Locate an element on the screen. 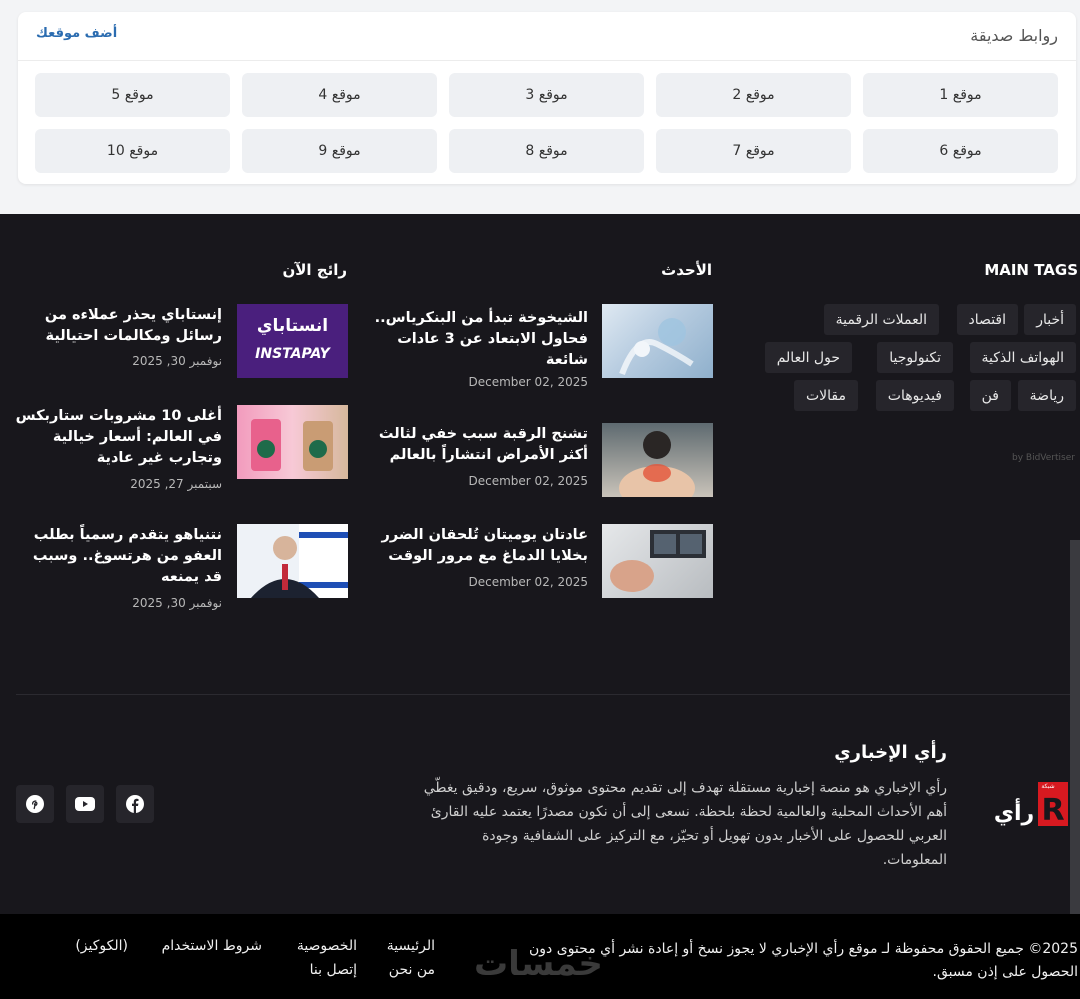 Image resolution: width=1080 pixels, height=999 pixels. ad-credit: by BidVertiser is located at coordinates (1043, 458).